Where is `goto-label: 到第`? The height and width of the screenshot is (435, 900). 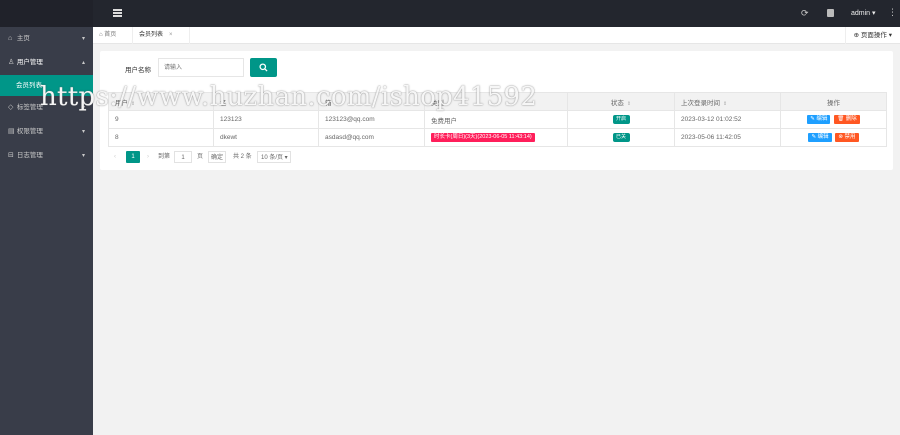 goto-label: 到第 is located at coordinates (164, 157).